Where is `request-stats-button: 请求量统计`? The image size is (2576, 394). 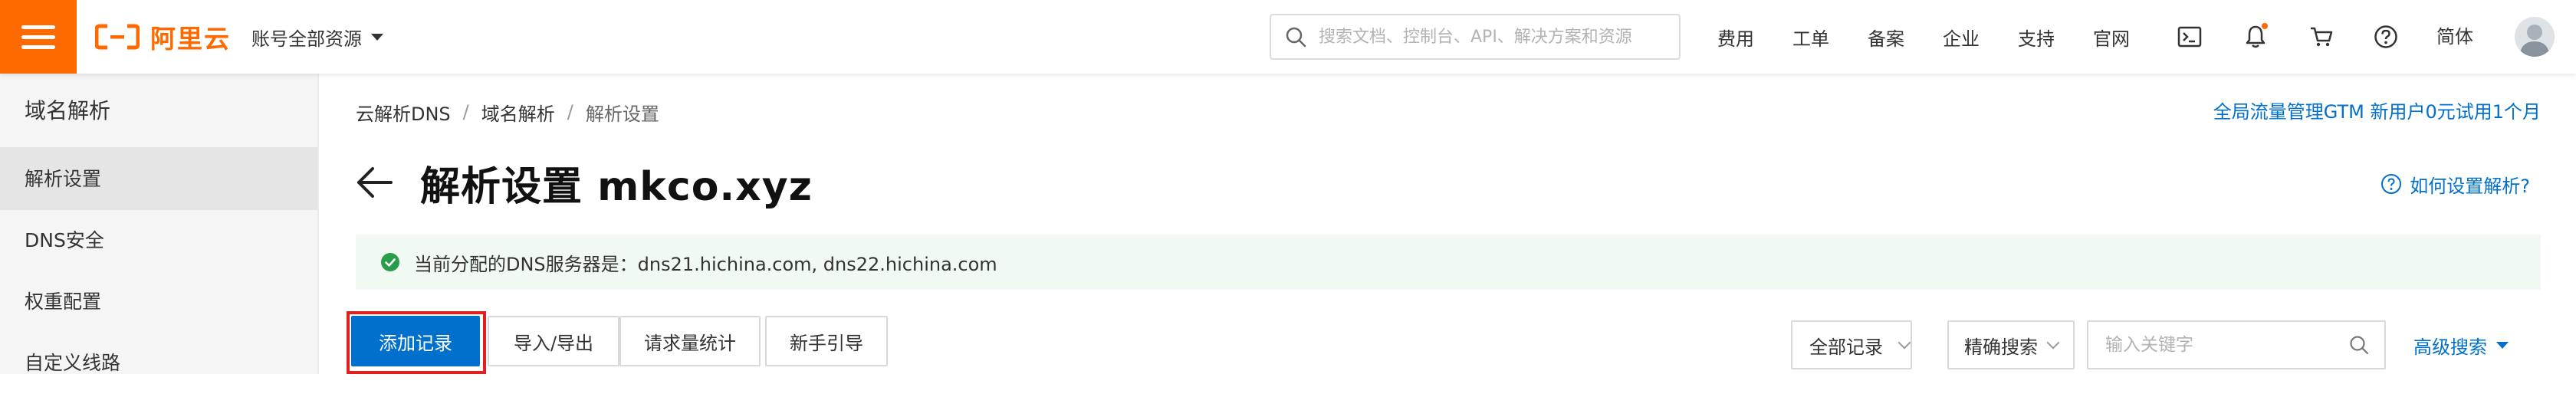
request-stats-button: 请求量统计 is located at coordinates (690, 341).